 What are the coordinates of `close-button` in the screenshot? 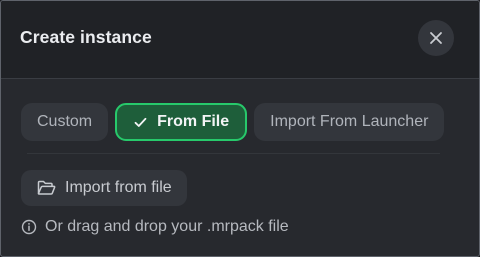 It's located at (436, 38).